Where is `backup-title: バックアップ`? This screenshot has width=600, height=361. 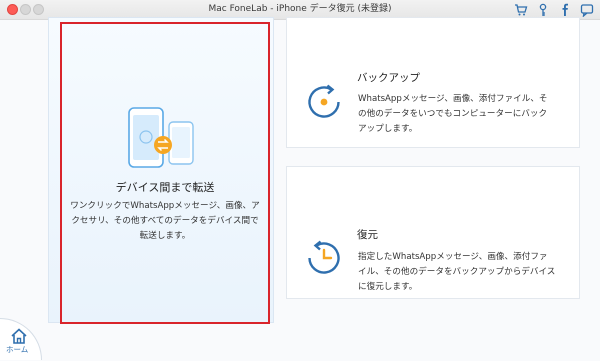 backup-title: バックアップ is located at coordinates (388, 78).